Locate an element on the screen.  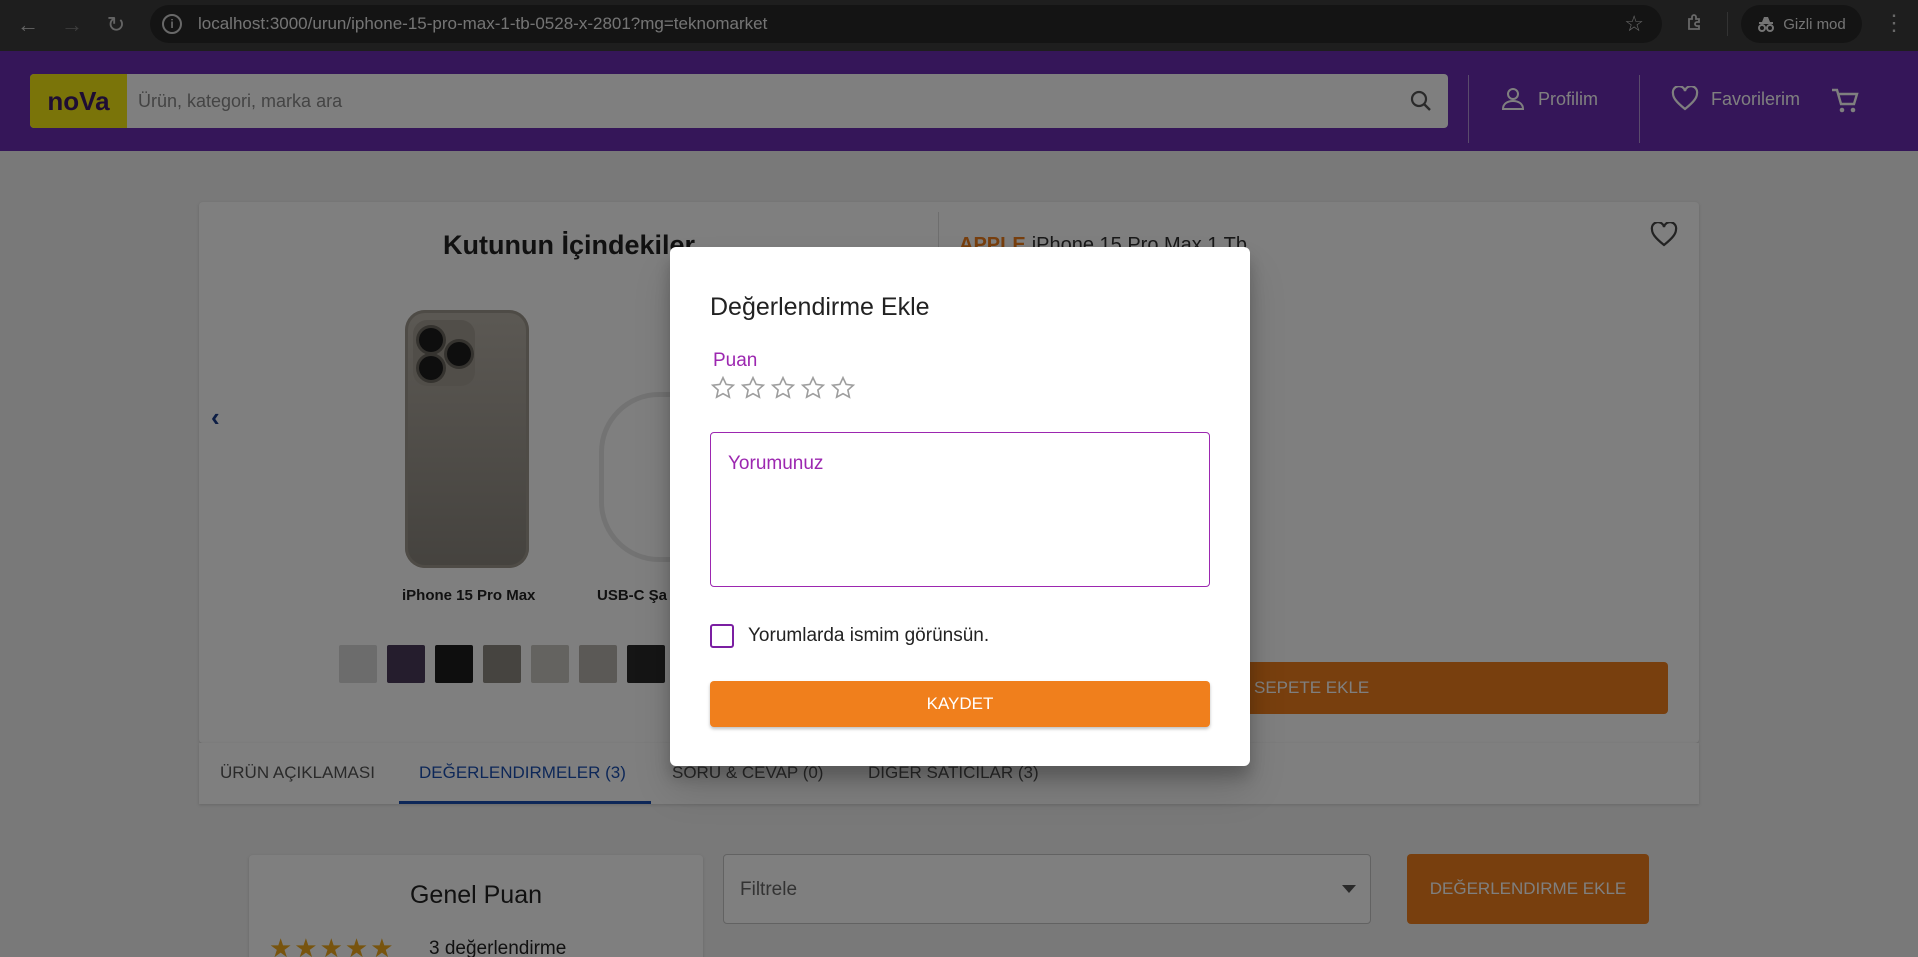
show-name-checkbox is located at coordinates (722, 636).